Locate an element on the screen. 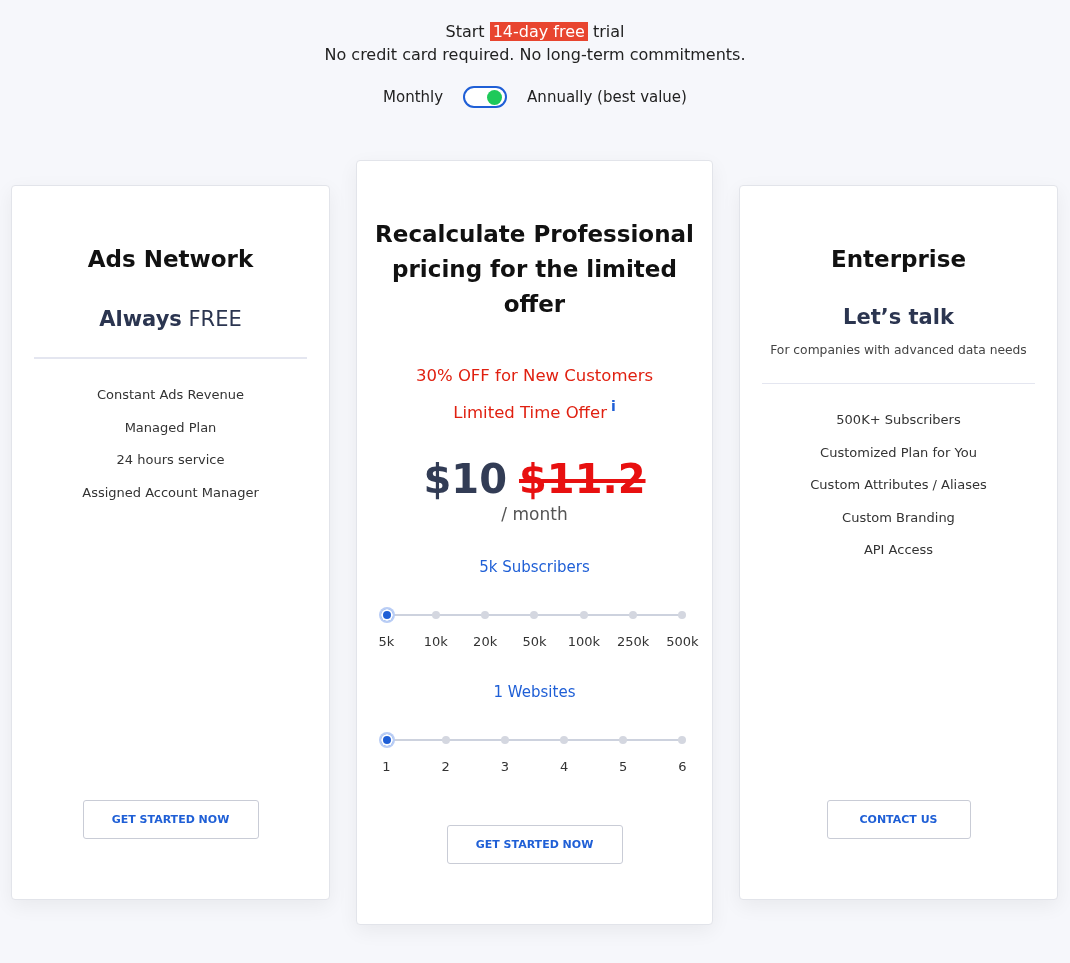 The height and width of the screenshot is (963, 1070). price-period: / month is located at coordinates (534, 513).